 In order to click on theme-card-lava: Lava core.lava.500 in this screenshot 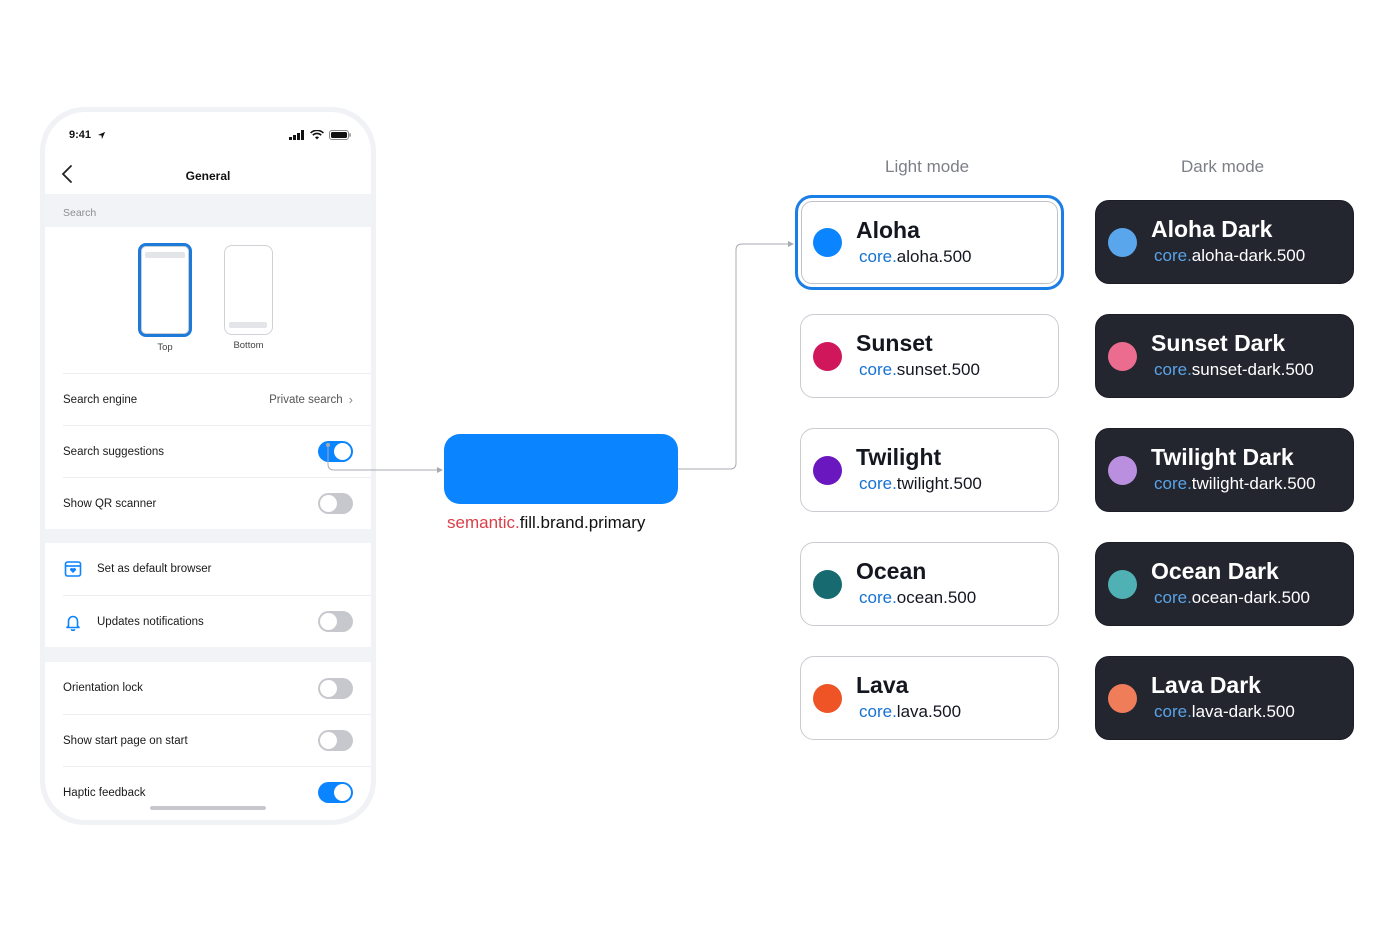, I will do `click(929, 698)`.